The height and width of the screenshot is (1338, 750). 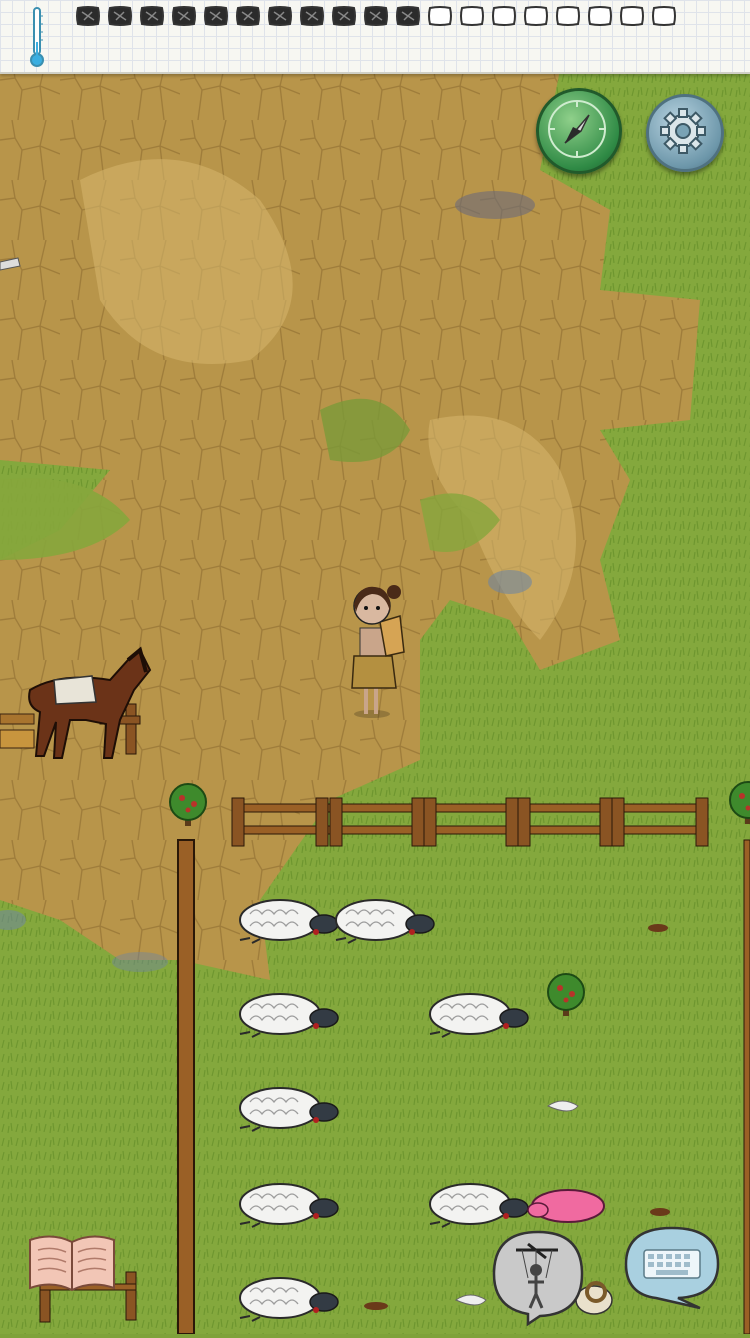 I want to click on thermometer-icon, so click(x=37, y=37).